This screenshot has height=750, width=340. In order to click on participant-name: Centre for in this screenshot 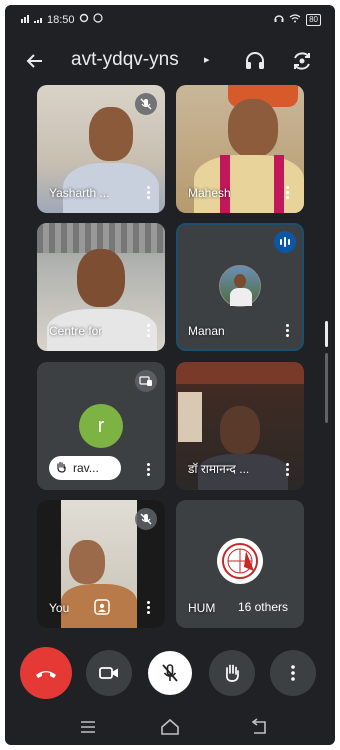, I will do `click(76, 331)`.